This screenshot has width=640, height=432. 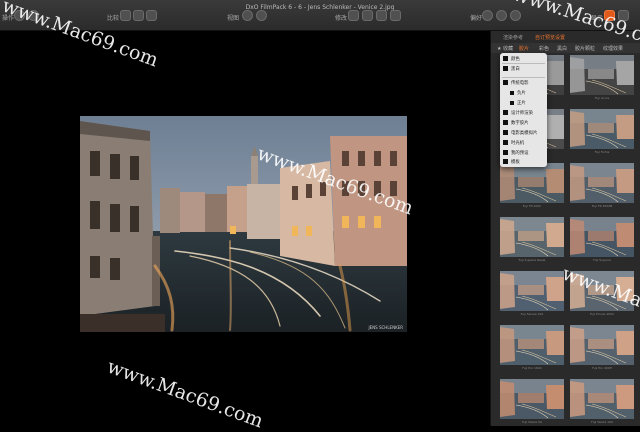 I want to click on film-thumbnail: Fuji FP-3000B, so click(x=602, y=186).